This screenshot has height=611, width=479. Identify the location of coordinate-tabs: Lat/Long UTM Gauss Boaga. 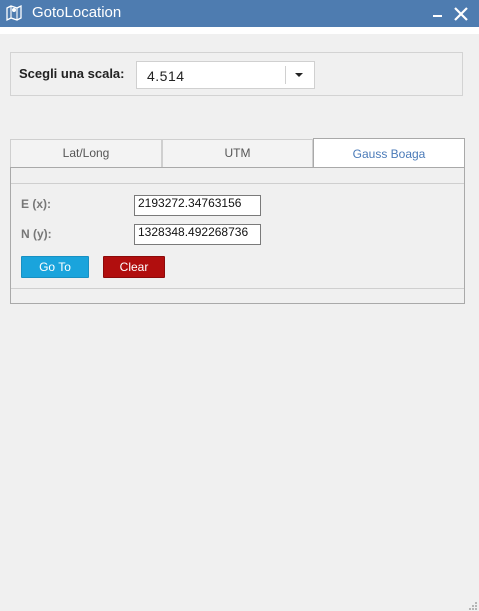
(237, 153).